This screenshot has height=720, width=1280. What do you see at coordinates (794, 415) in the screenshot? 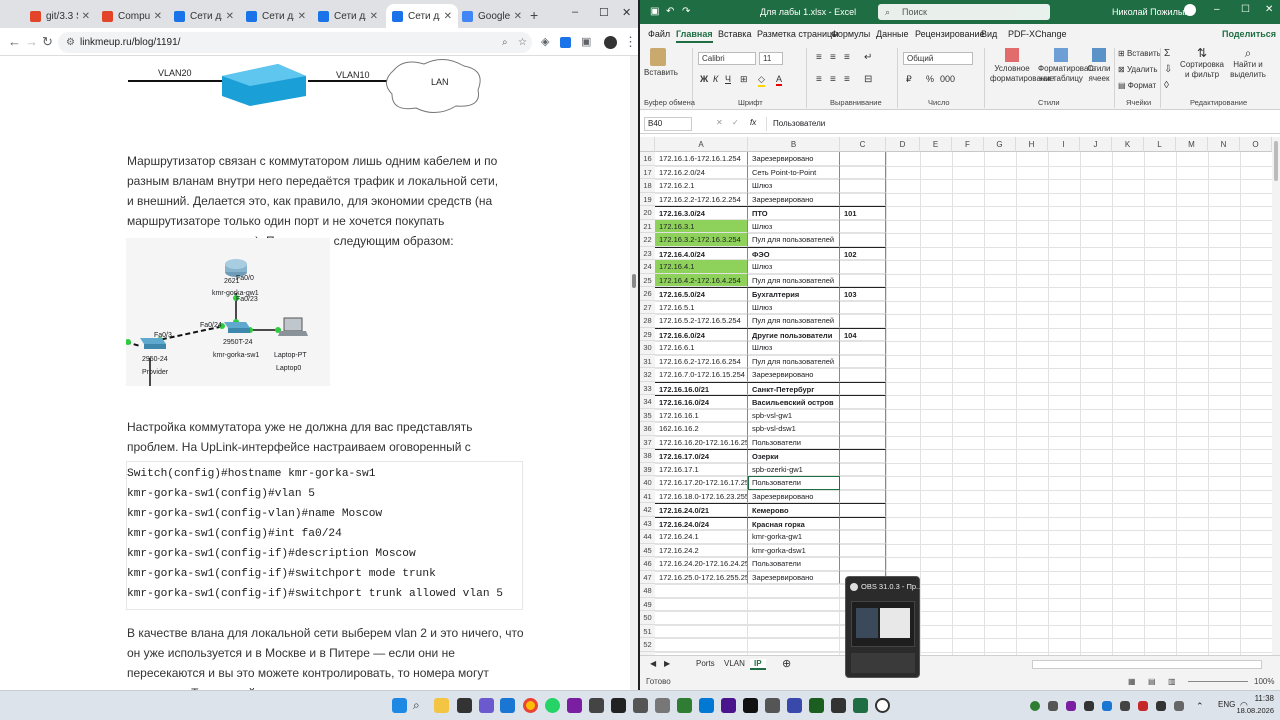
I see `cell-b: spb-vsl-gw1` at bounding box center [794, 415].